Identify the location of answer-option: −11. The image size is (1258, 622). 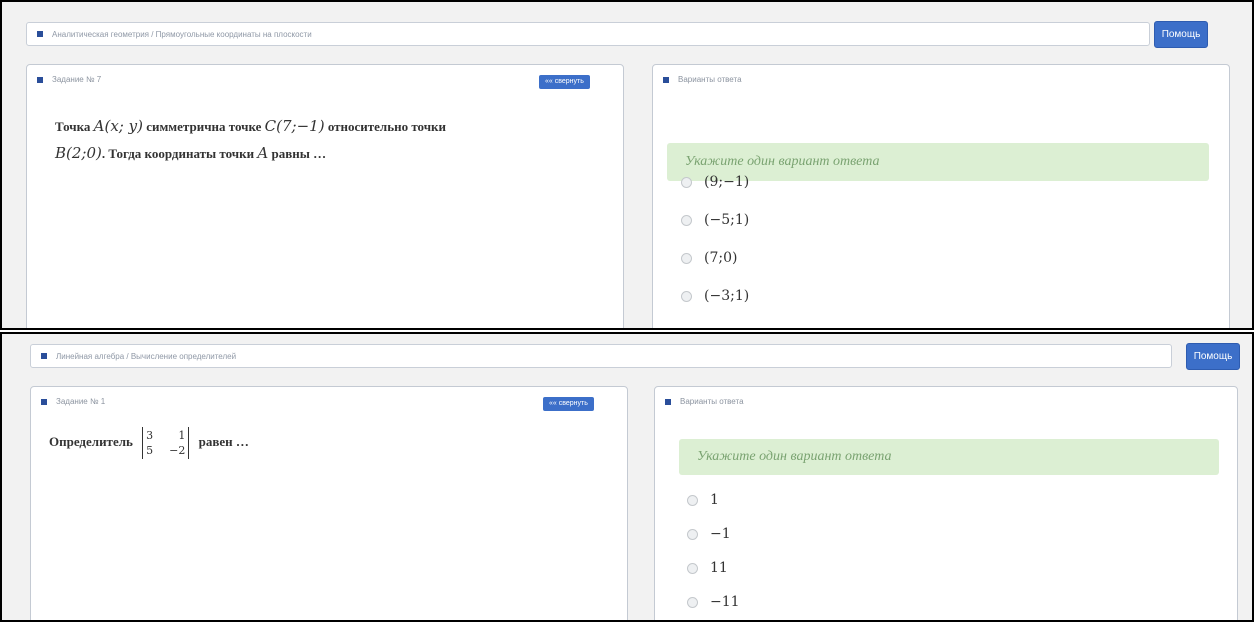
(713, 602).